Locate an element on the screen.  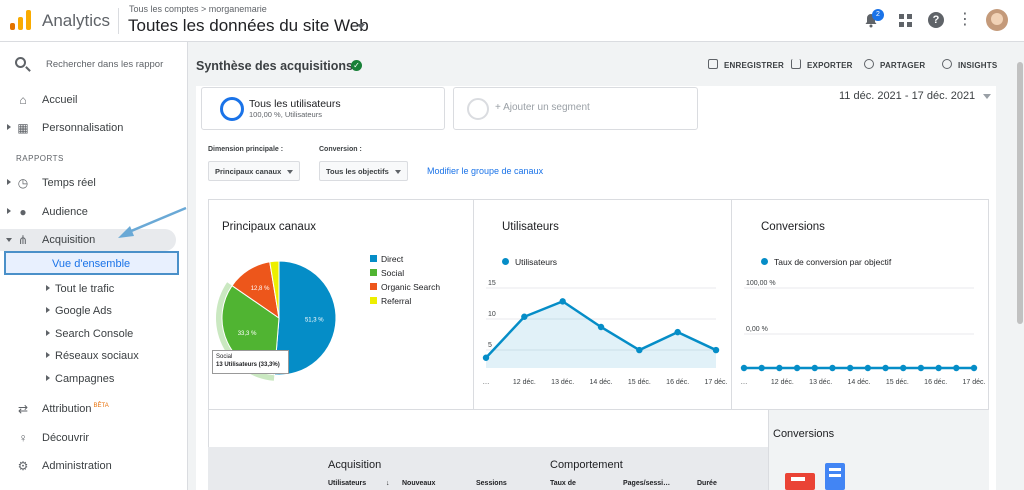
sidebar-item-admin: ⚙ Administration is located at coordinates (94, 466).